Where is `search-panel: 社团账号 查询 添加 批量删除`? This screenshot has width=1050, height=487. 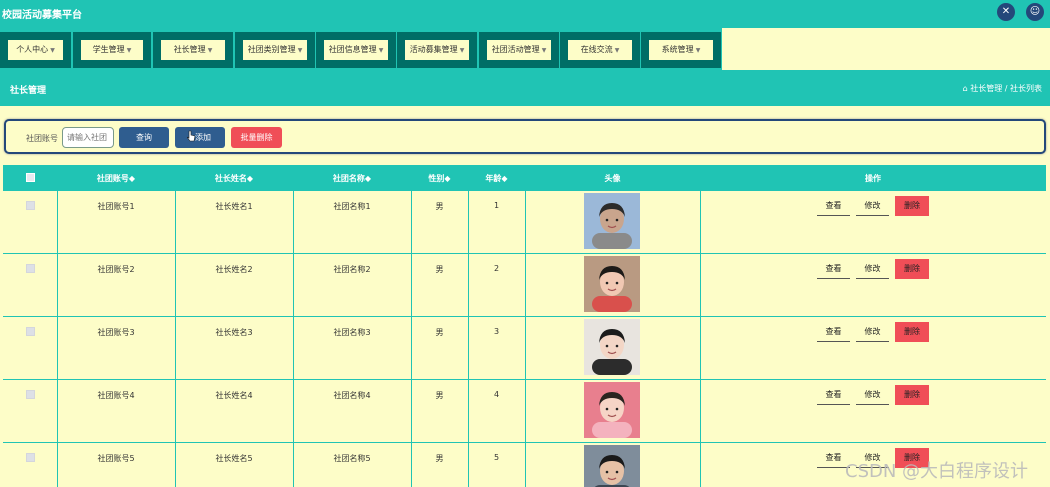
search-panel: 社团账号 查询 添加 批量删除 is located at coordinates (525, 136).